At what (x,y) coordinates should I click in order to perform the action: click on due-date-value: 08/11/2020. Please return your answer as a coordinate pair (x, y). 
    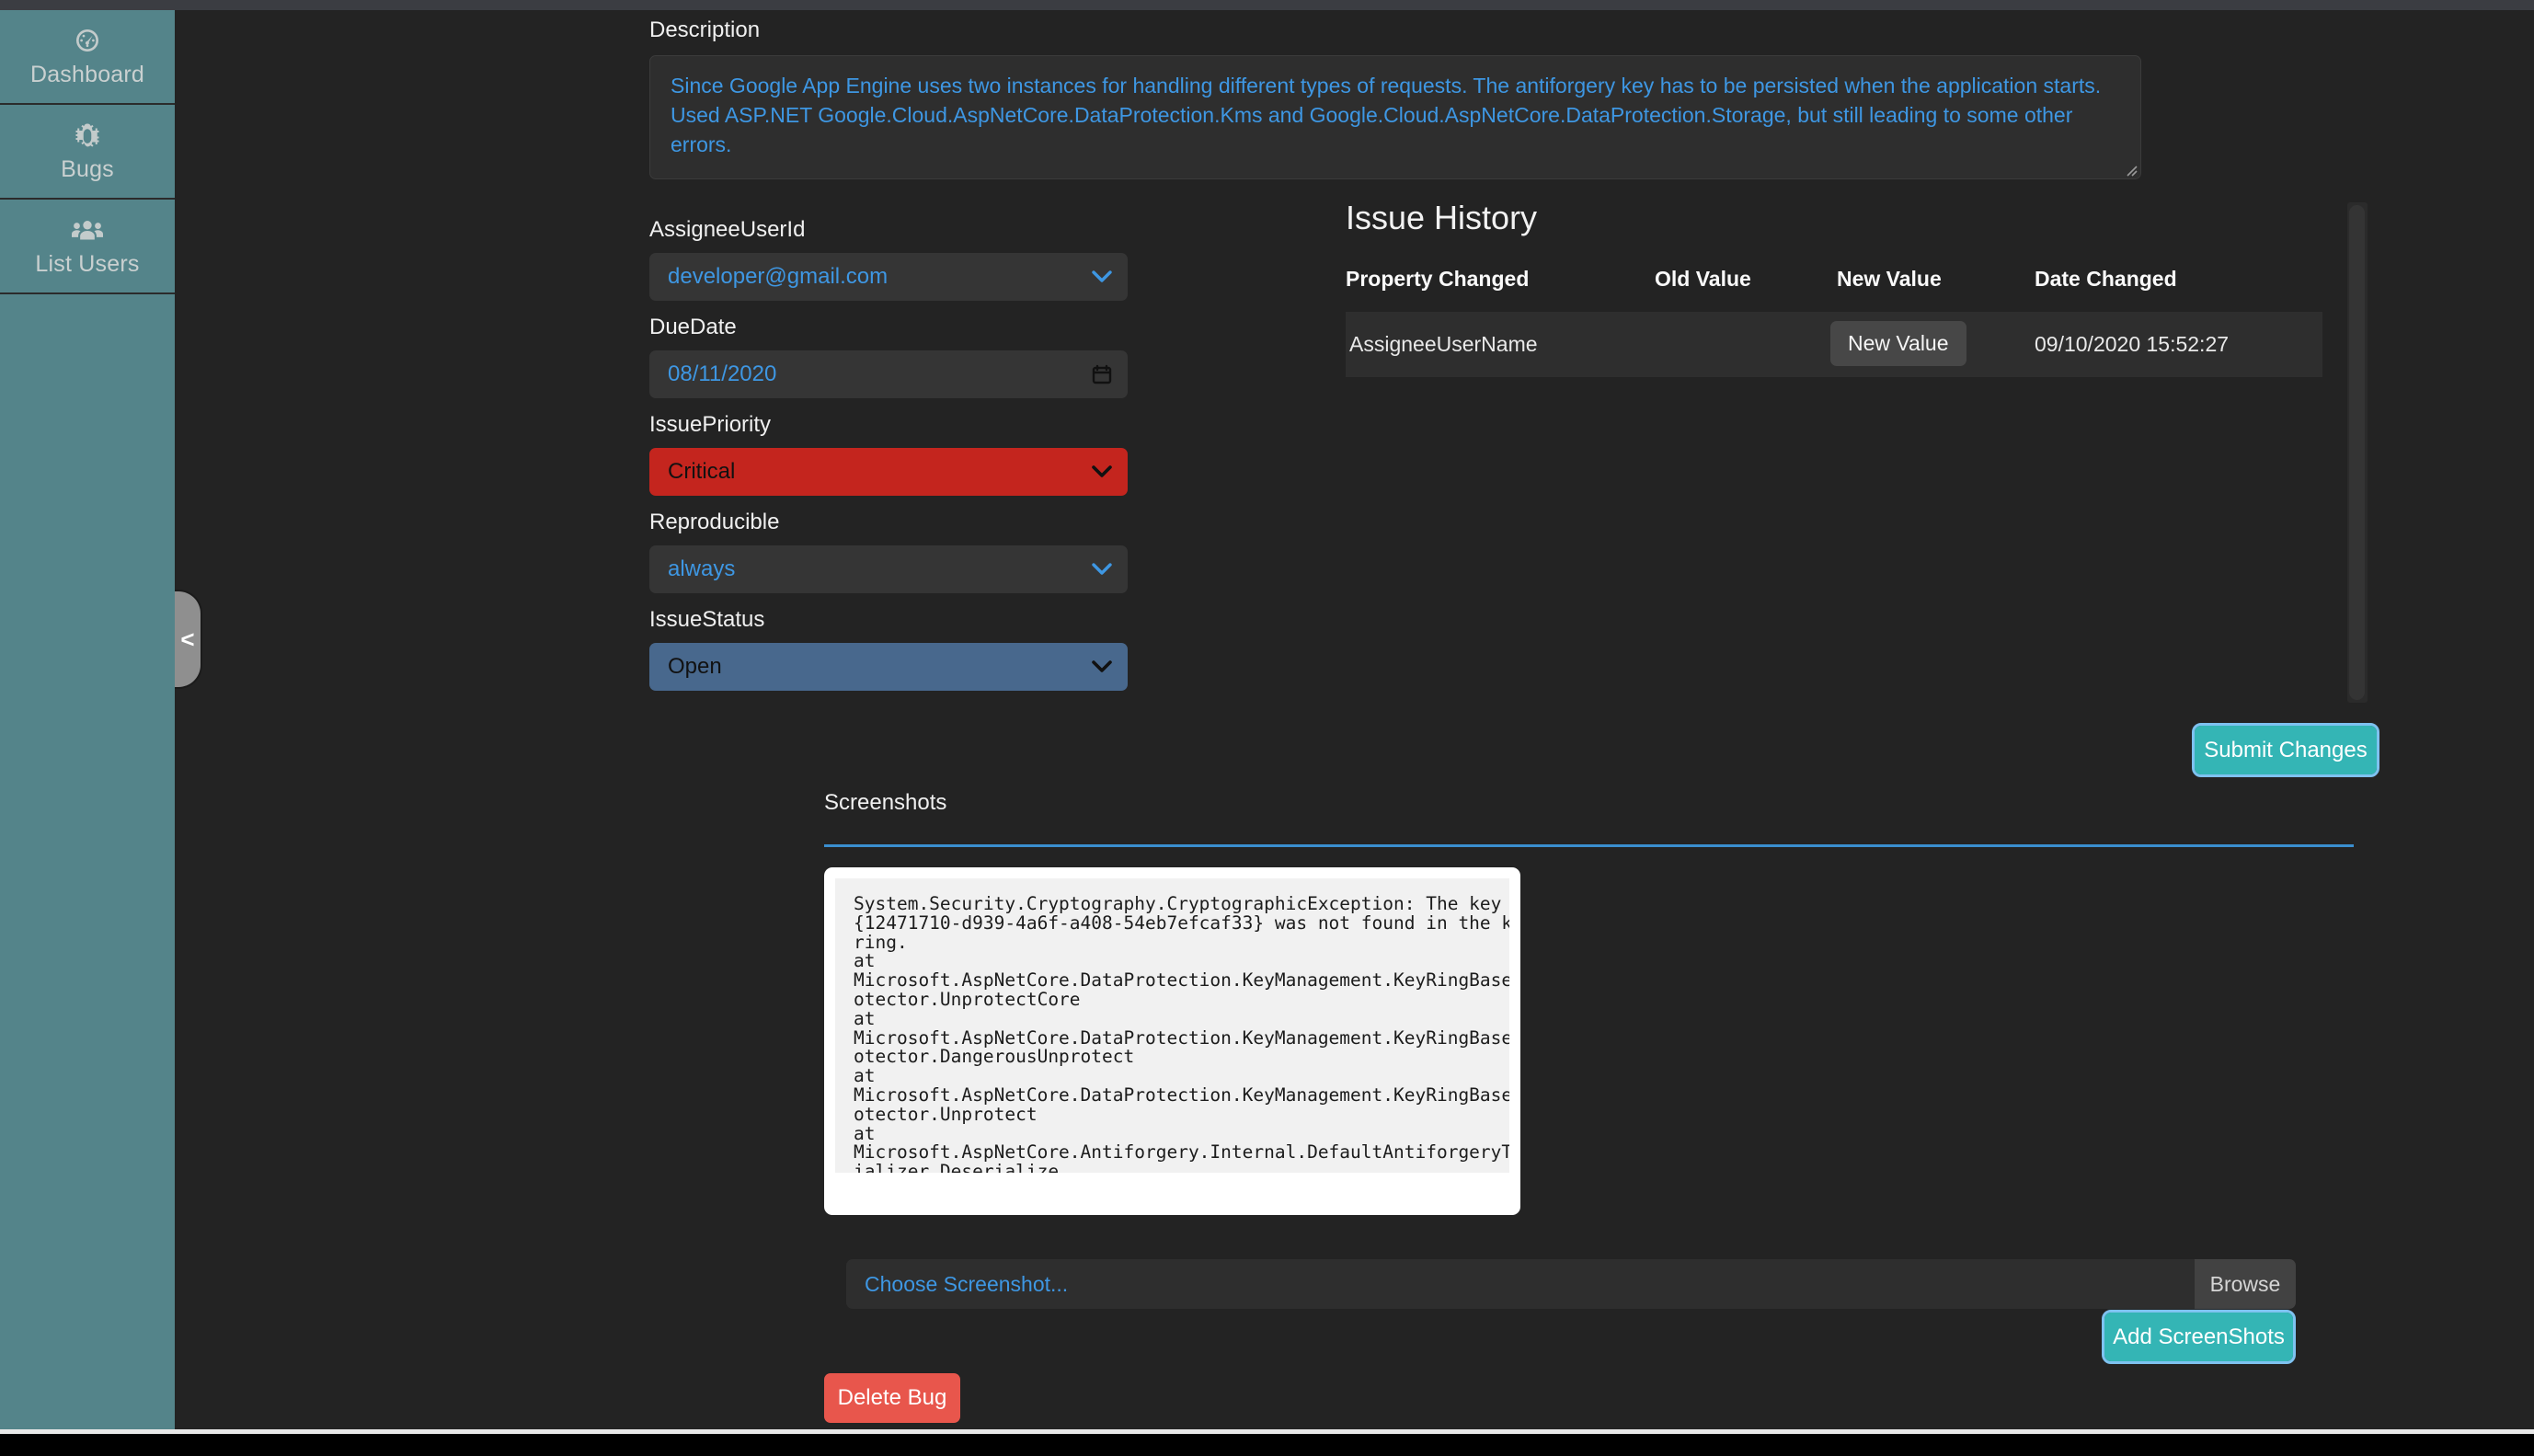
    Looking at the image, I should click on (722, 373).